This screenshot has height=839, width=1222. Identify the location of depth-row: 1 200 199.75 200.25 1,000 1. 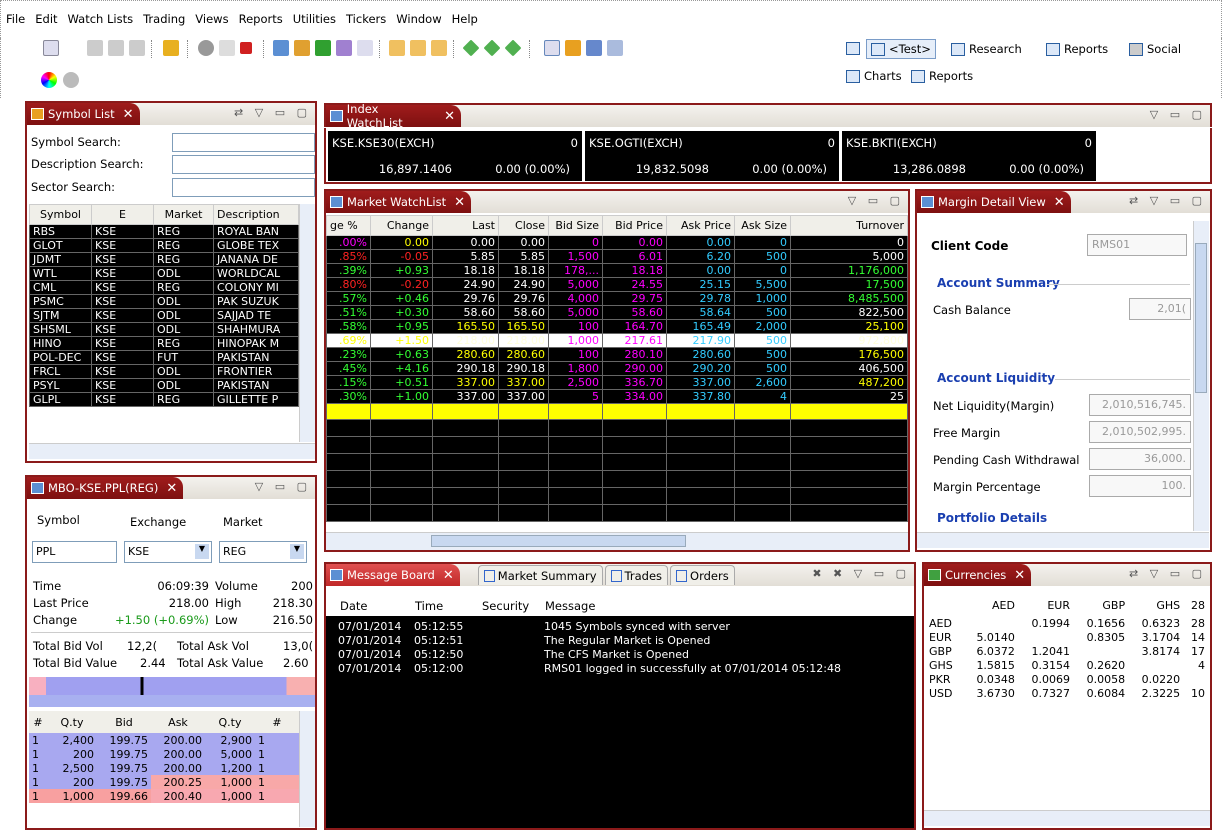
(164, 782).